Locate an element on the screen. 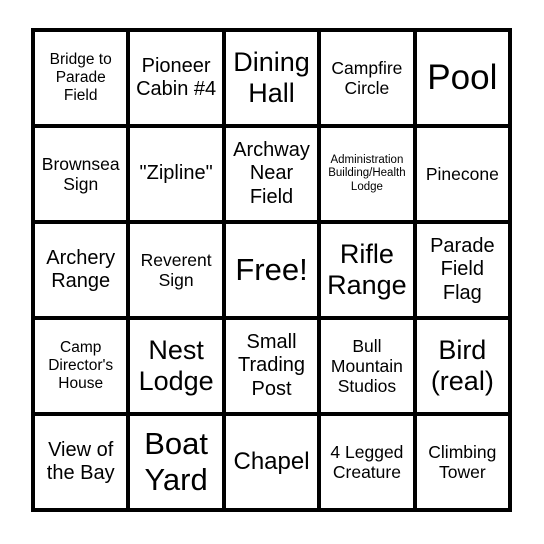 Image resolution: width=544 pixels, height=544 pixels. bingo-cell-label: "Zipline" is located at coordinates (176, 173).